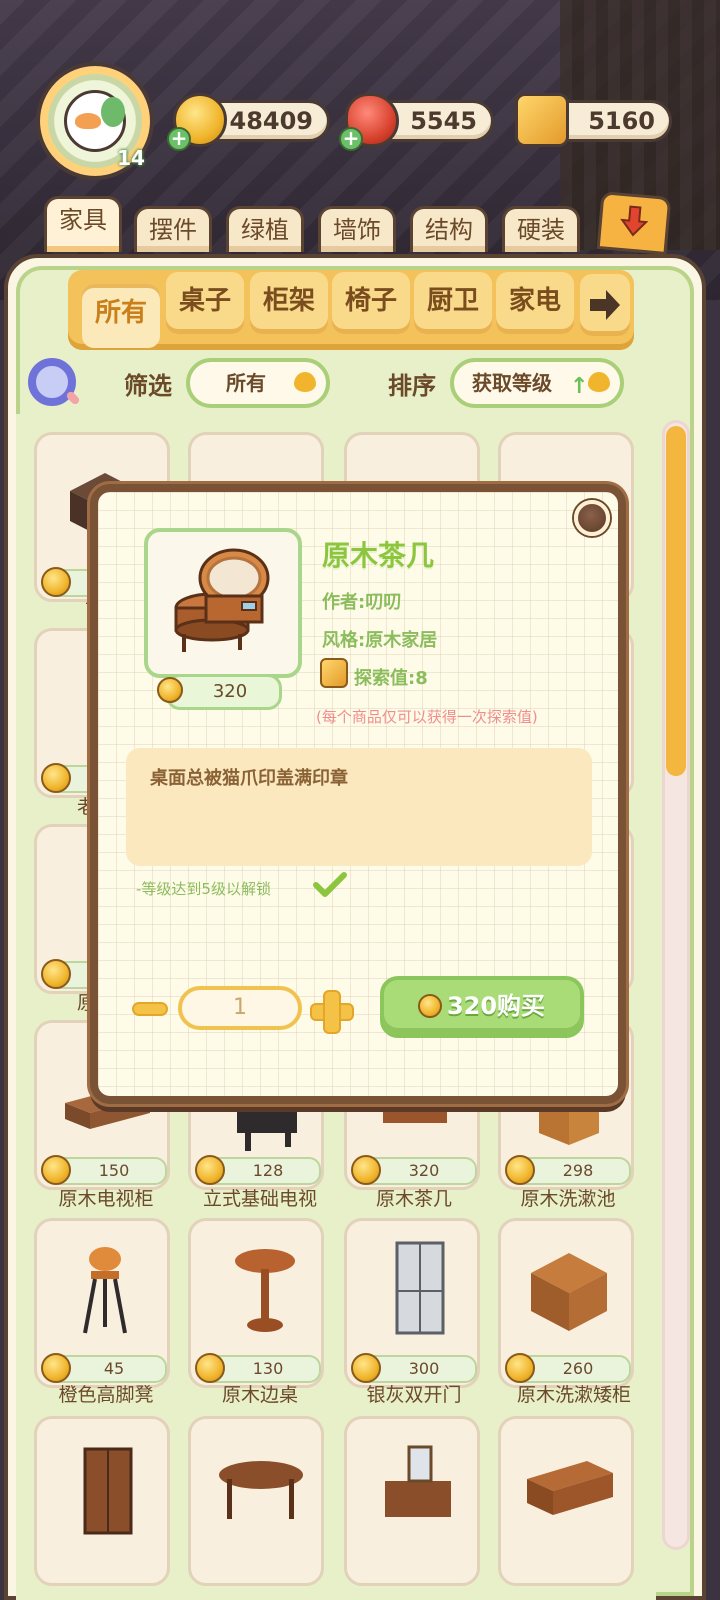  I want to click on item-author: 作者:叨叨, so click(362, 602).